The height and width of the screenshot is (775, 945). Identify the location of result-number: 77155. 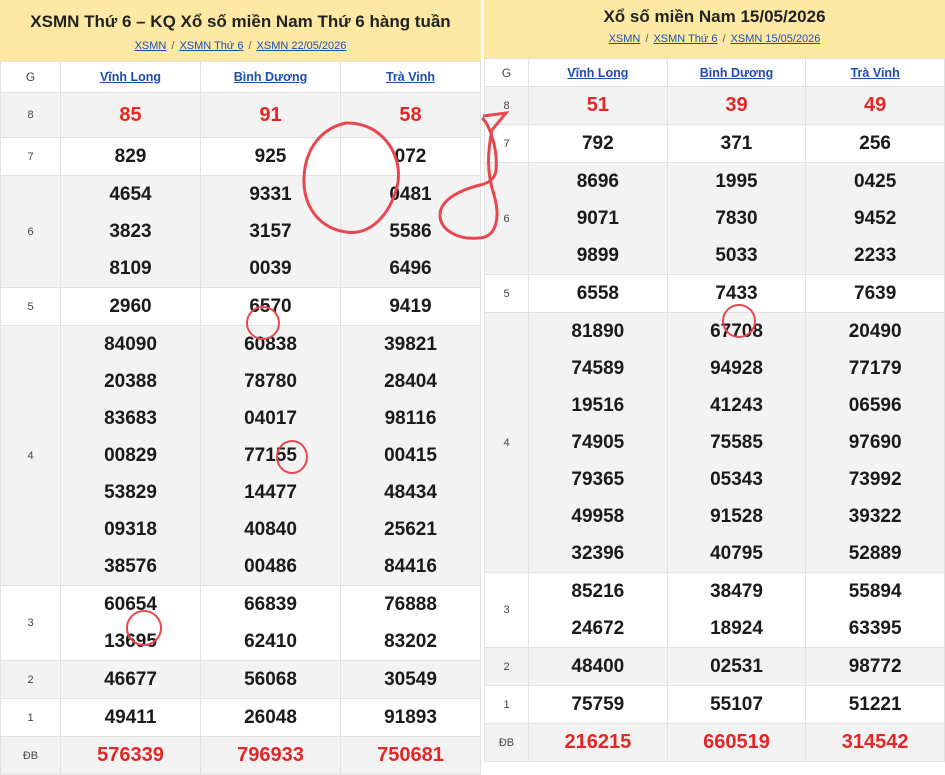
(270, 455).